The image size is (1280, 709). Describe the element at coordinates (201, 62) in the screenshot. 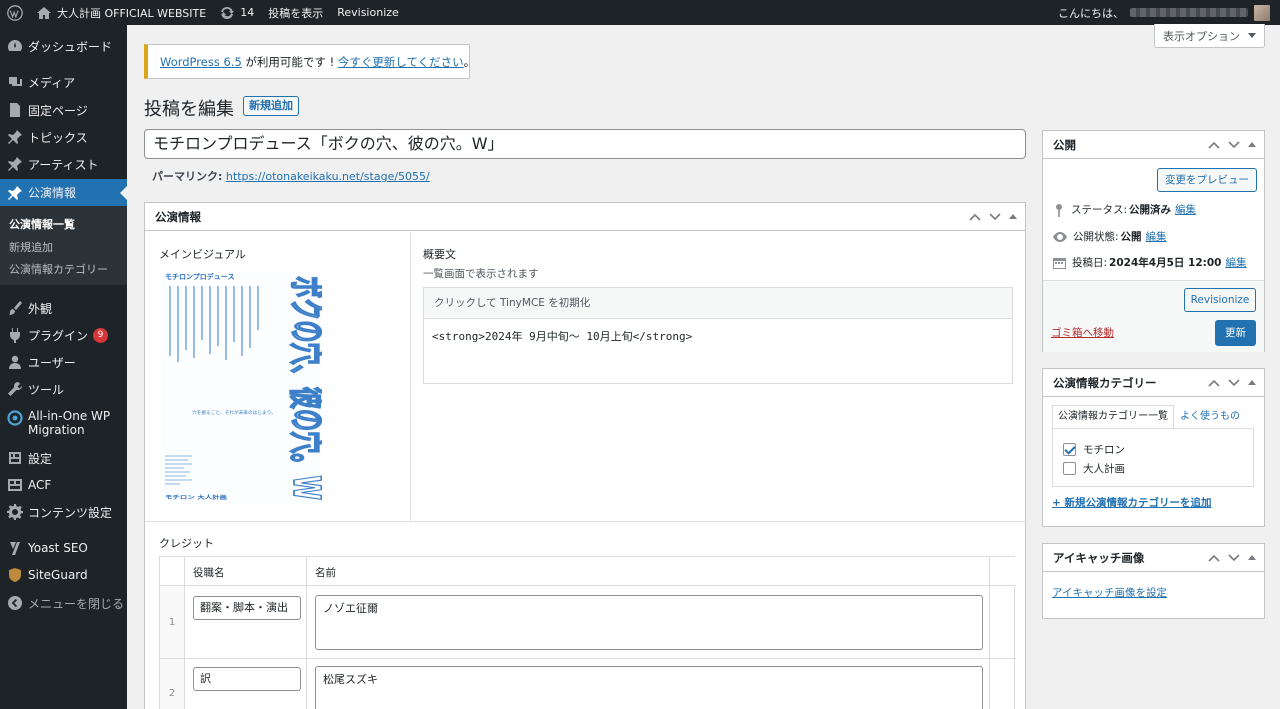

I see `wordpress-version-link: WordPress 6.5` at that location.